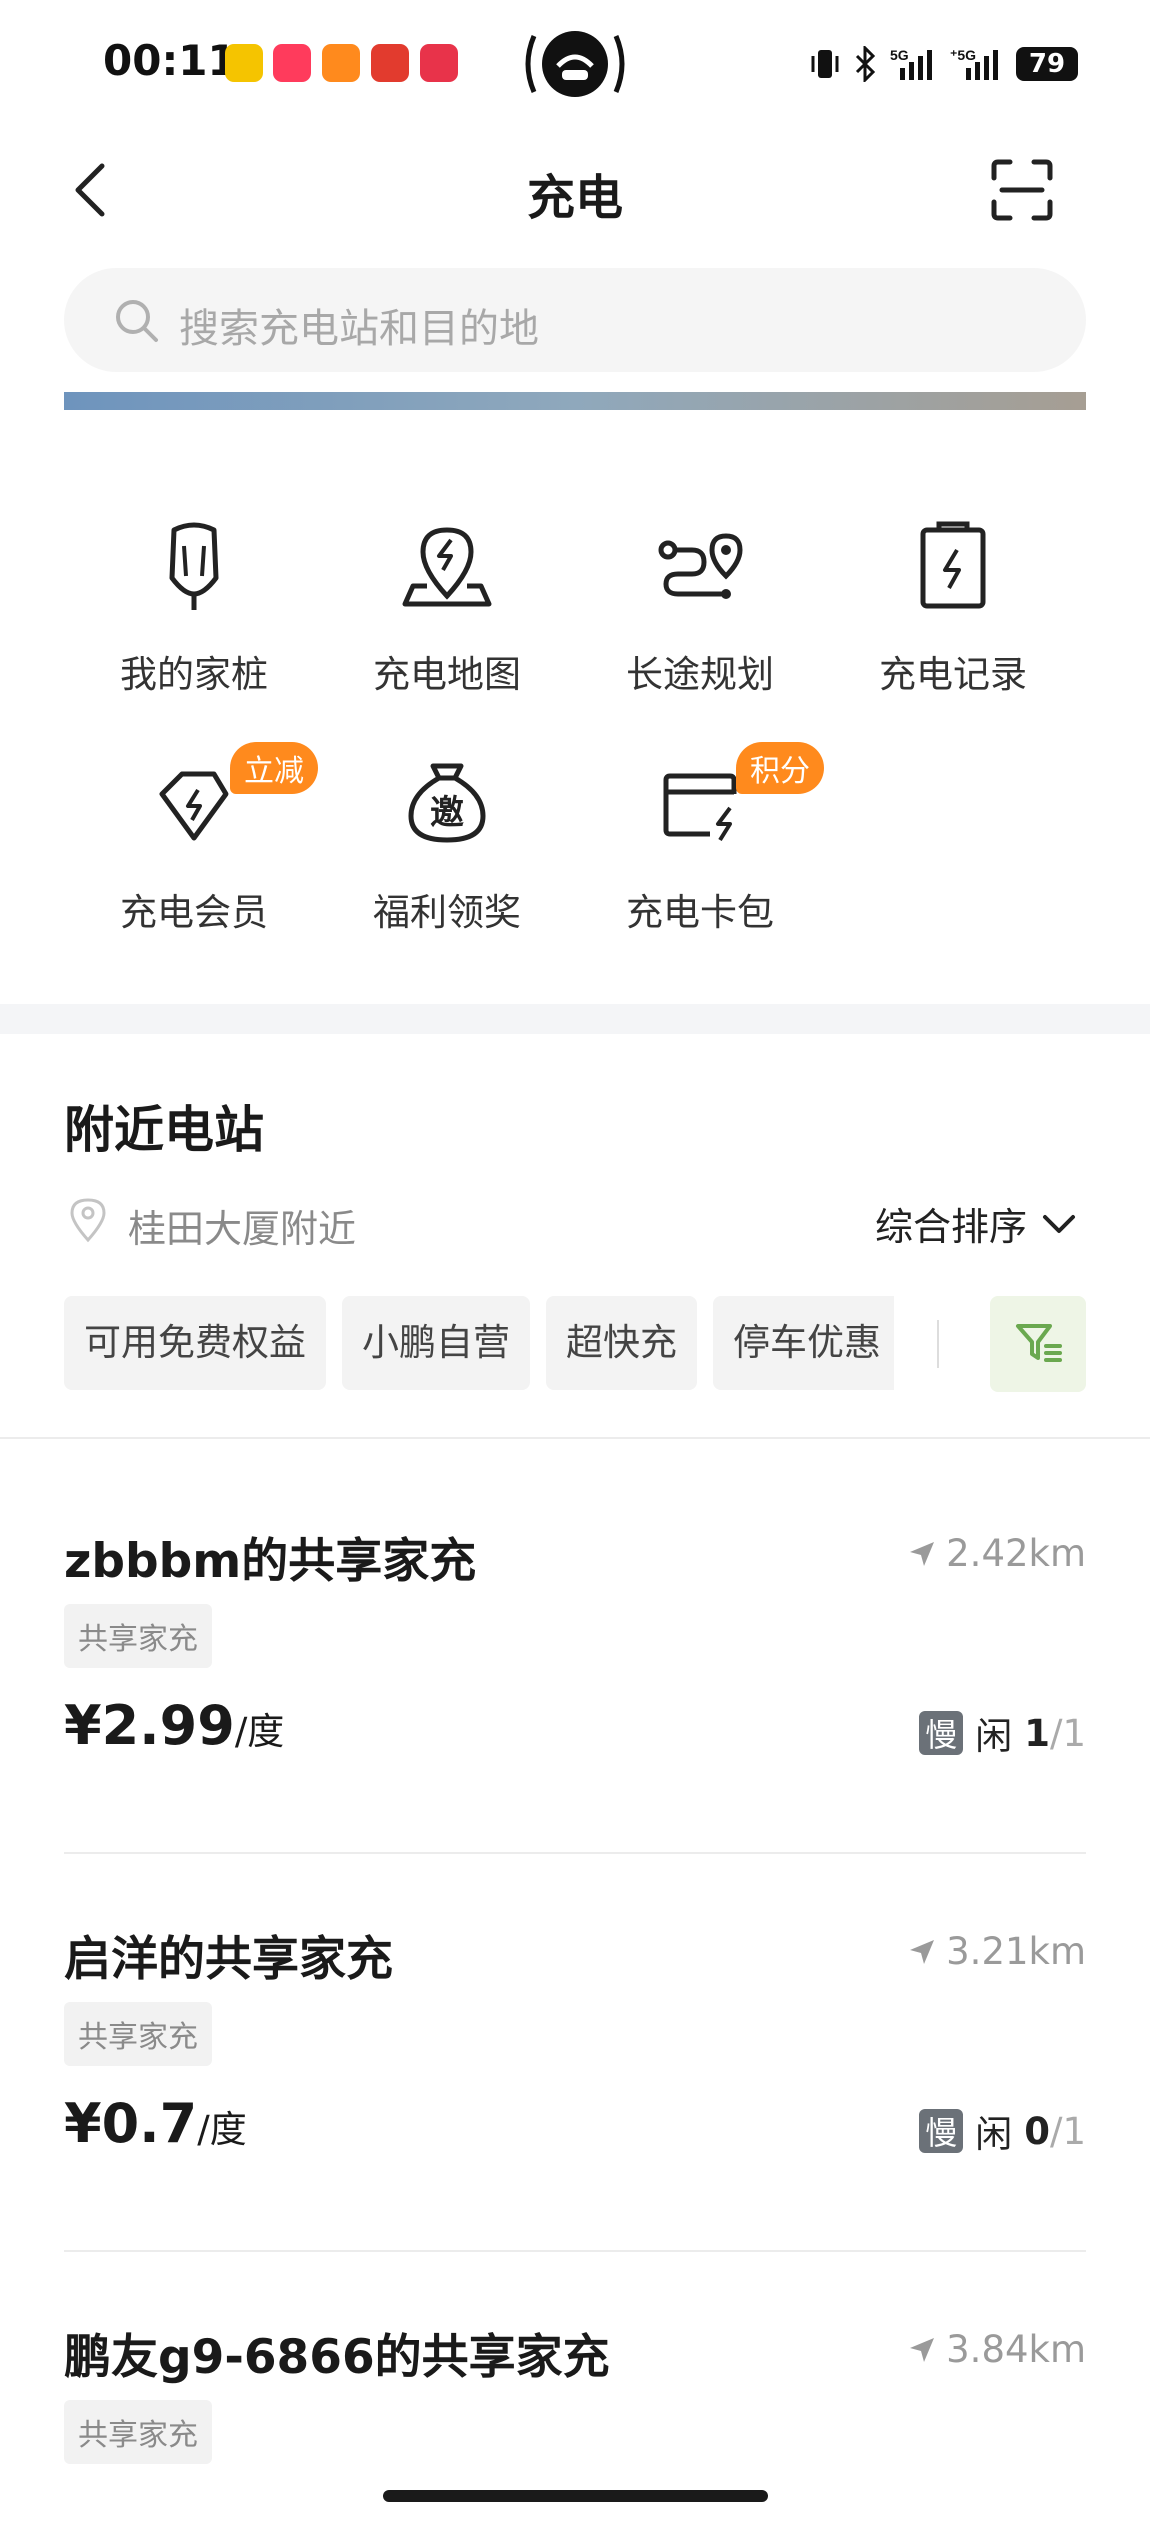 The image size is (1150, 2527). I want to click on svg-text: 5G, so click(899, 55).